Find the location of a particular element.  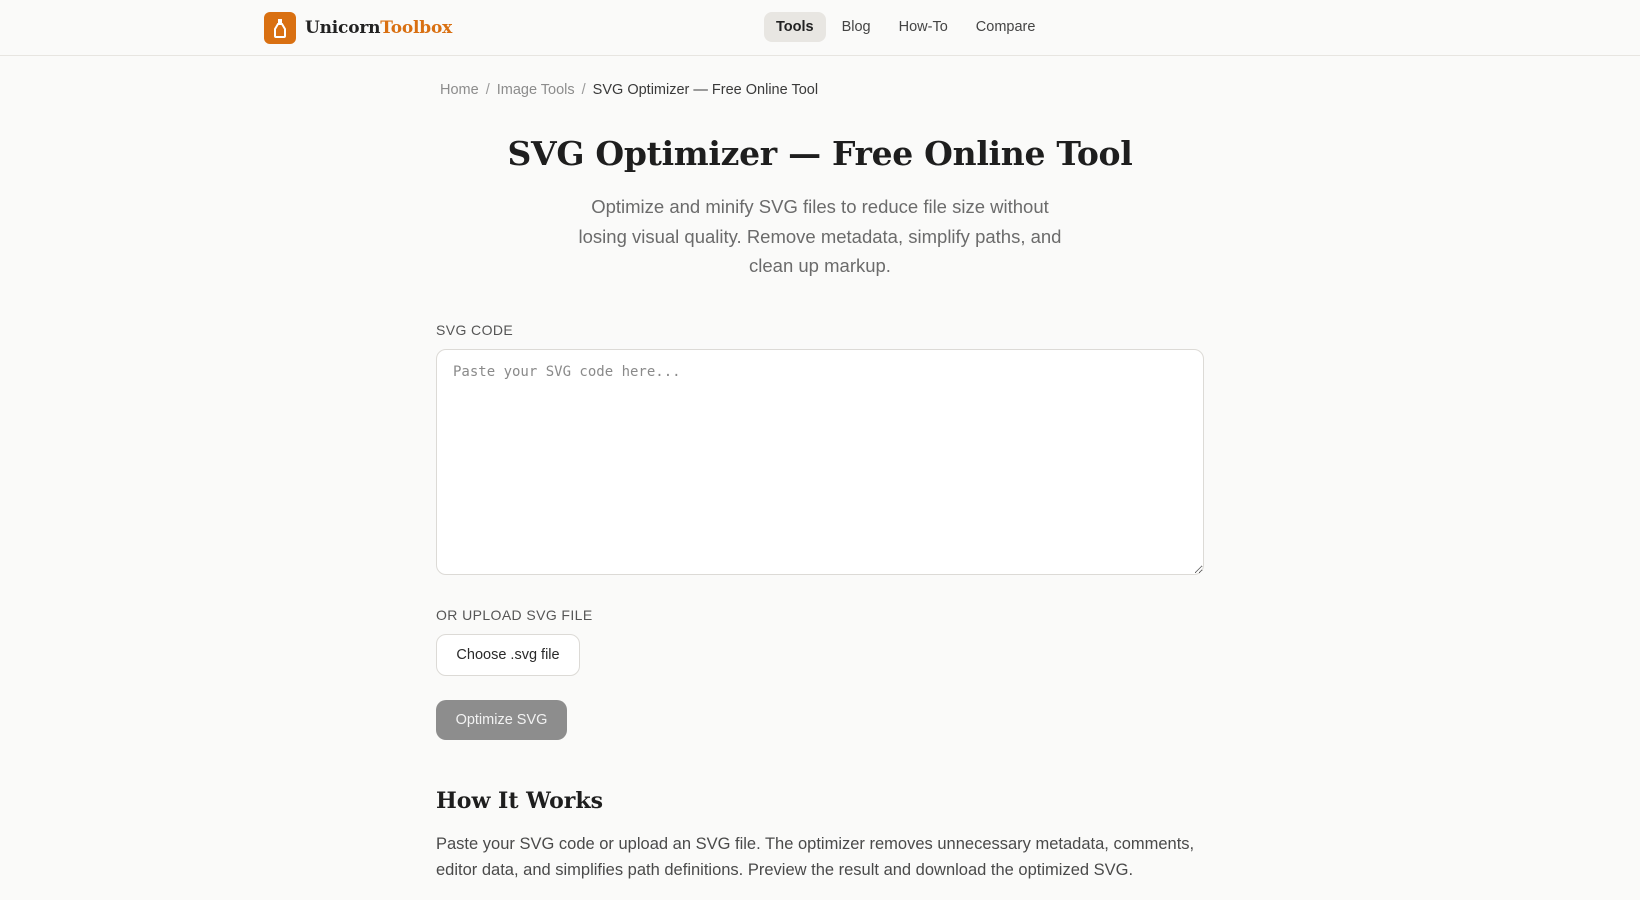

logo-text-unicorn: Unicorn is located at coordinates (343, 28).